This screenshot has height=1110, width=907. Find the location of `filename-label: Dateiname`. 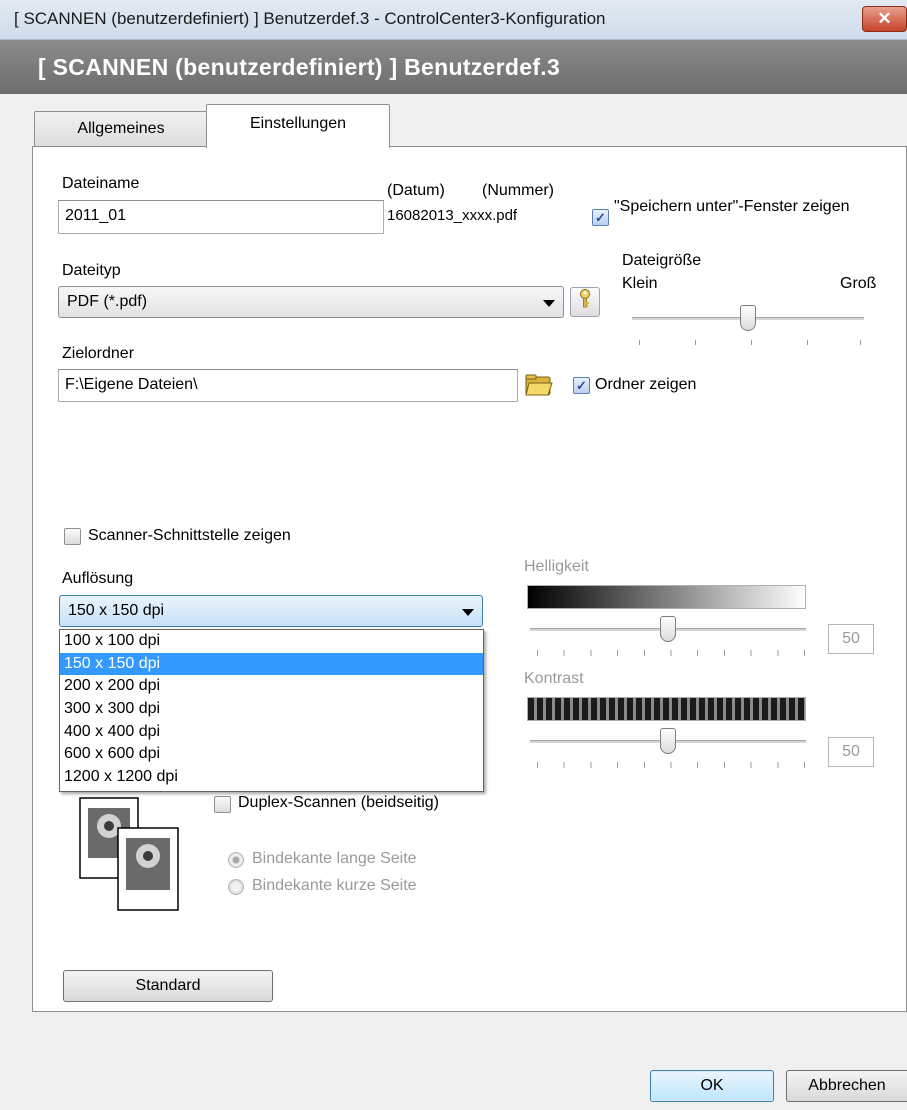

filename-label: Dateiname is located at coordinates (101, 183).